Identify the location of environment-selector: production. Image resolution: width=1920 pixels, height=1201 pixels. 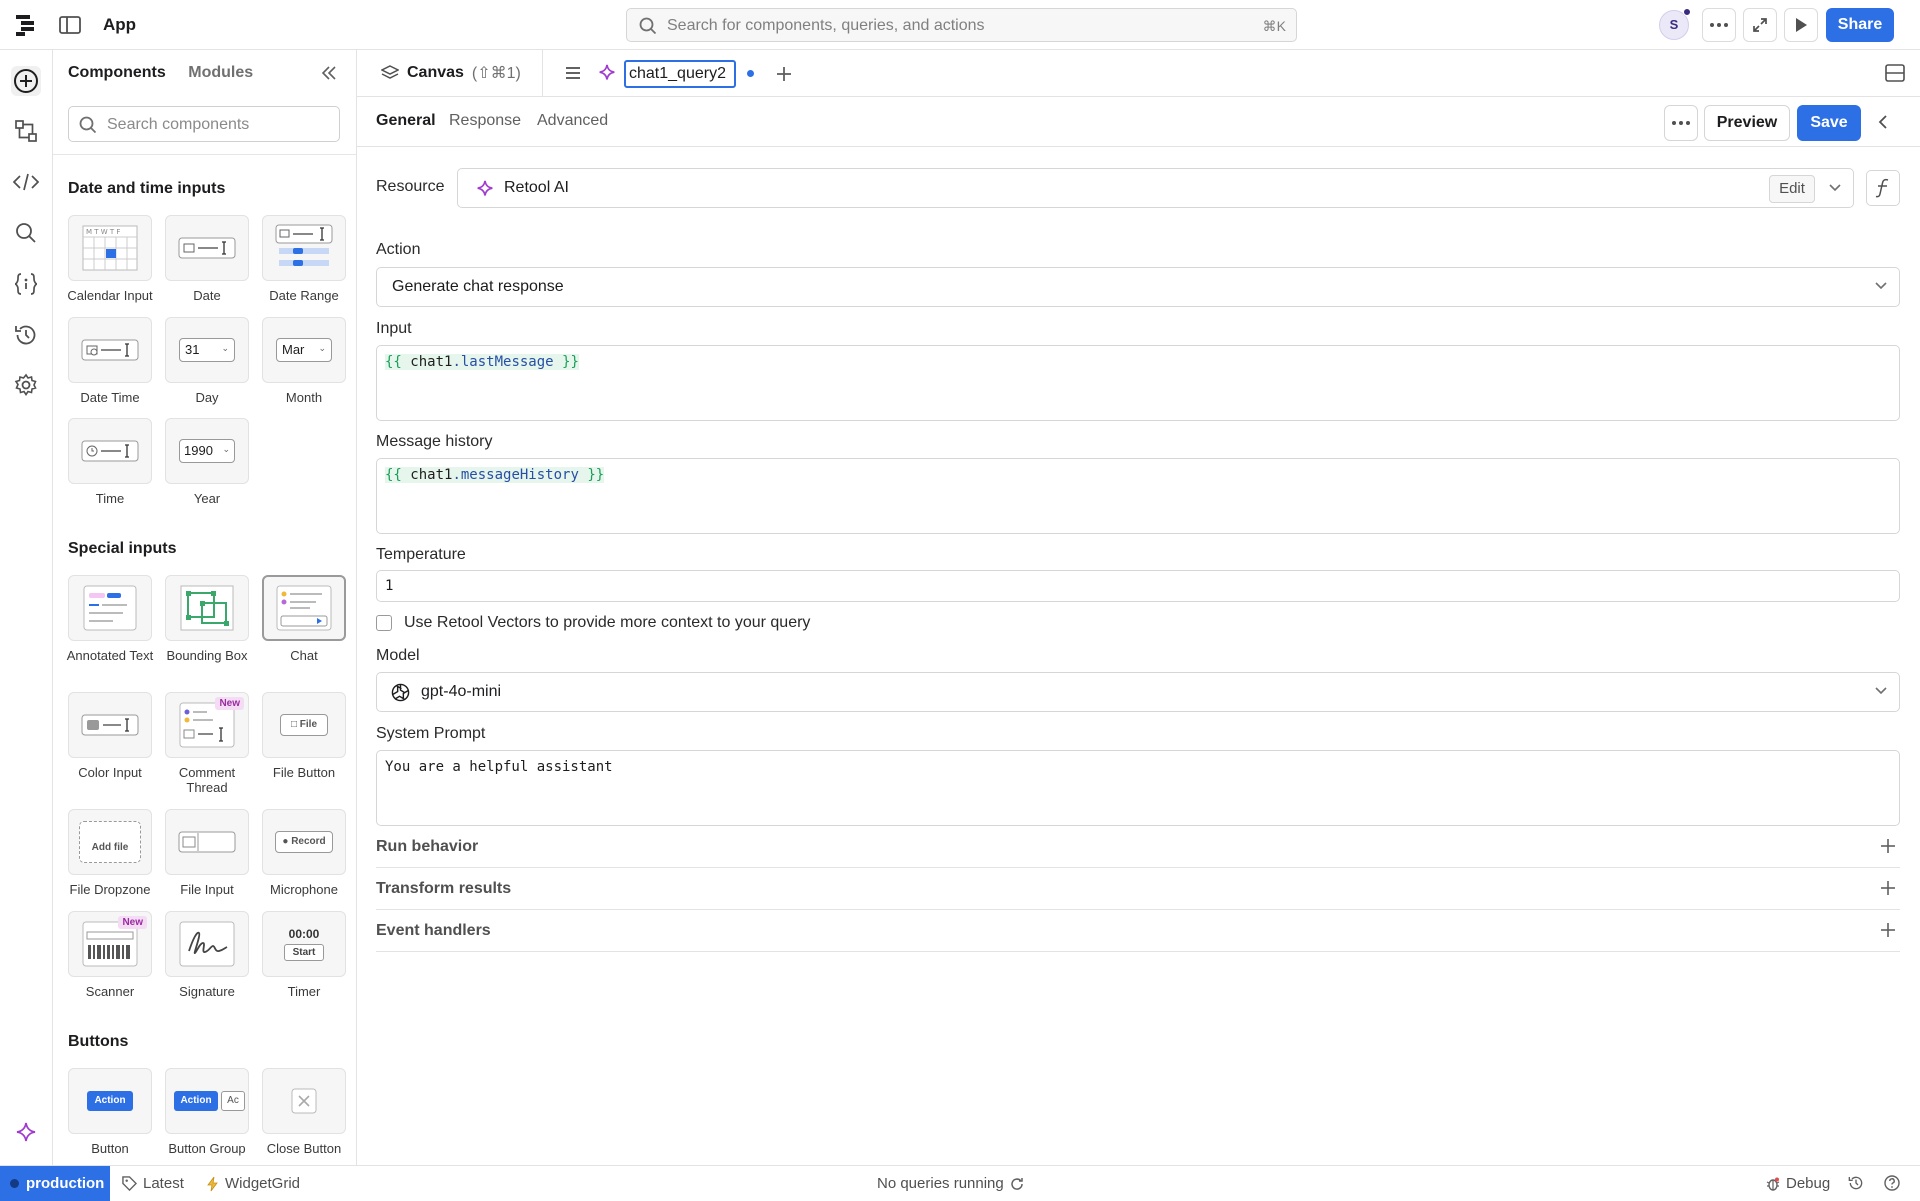
(55, 1183).